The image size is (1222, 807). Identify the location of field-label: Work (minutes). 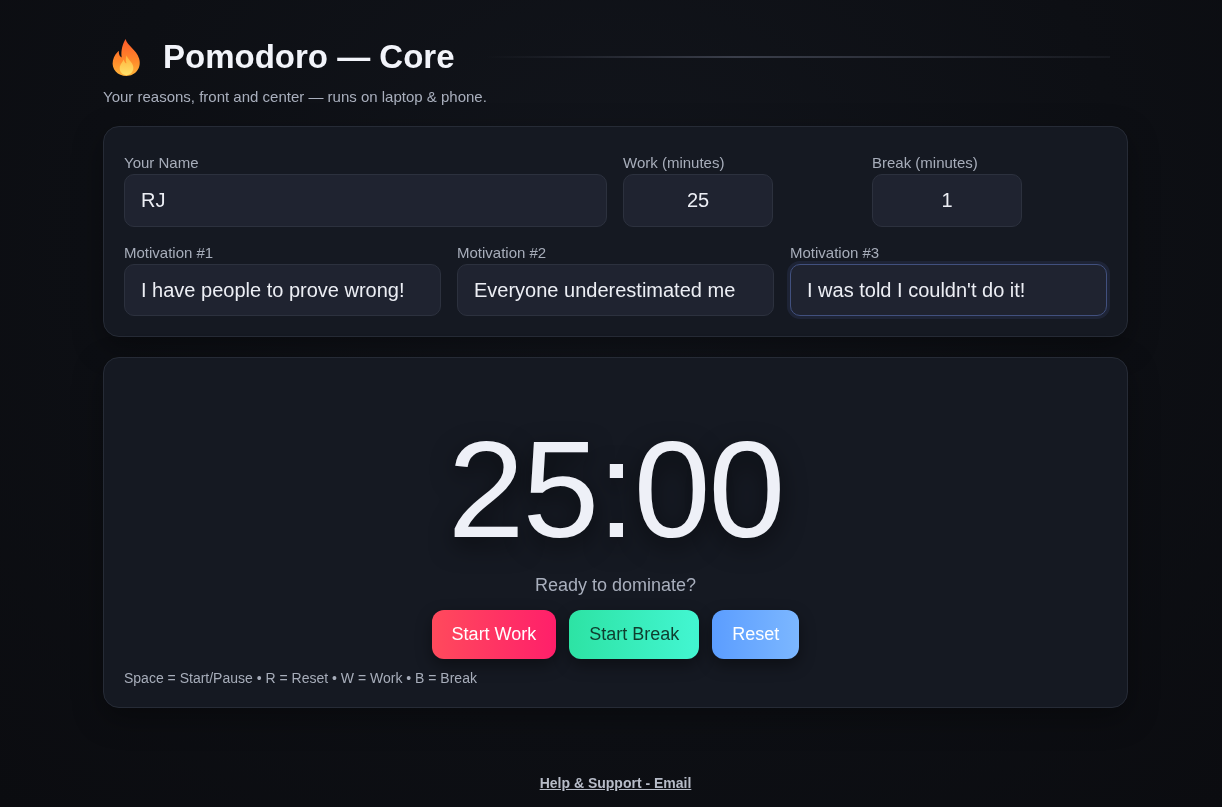
(674, 162).